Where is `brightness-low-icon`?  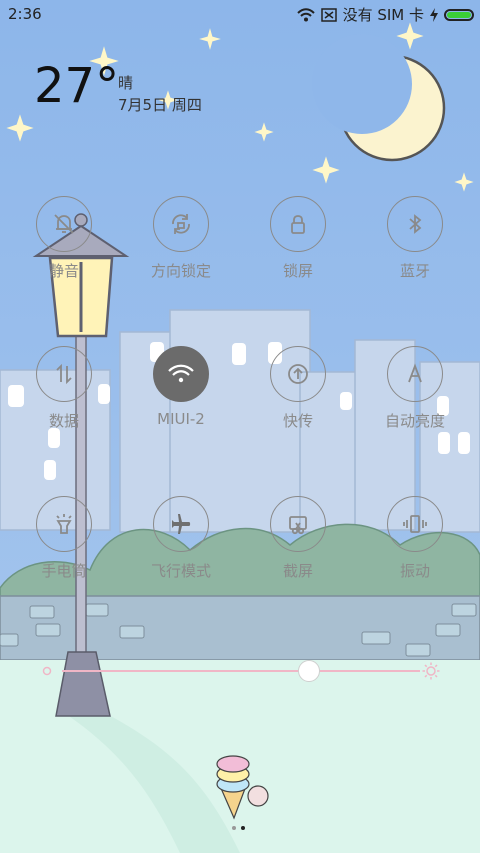 brightness-low-icon is located at coordinates (47, 671).